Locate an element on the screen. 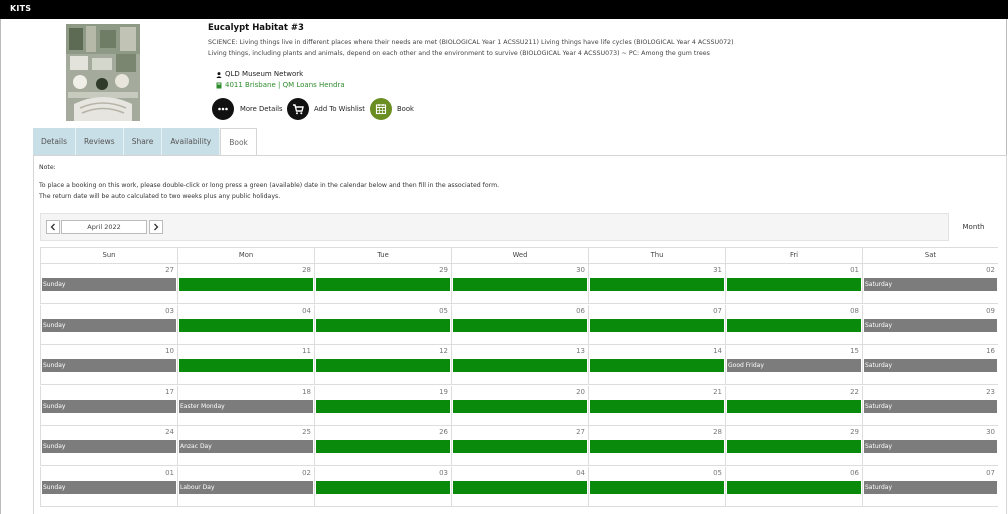 Image resolution: width=1008 pixels, height=514 pixels. prev-month-button is located at coordinates (53, 227).